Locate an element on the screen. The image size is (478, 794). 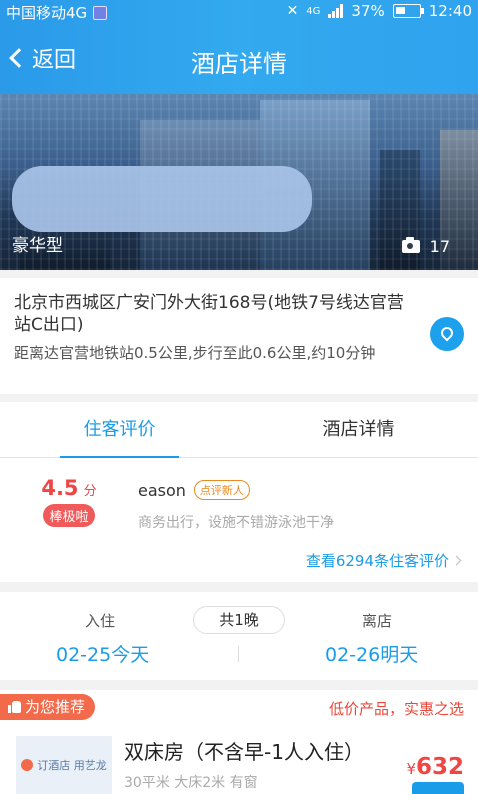
signal-icon is located at coordinates (336, 11).